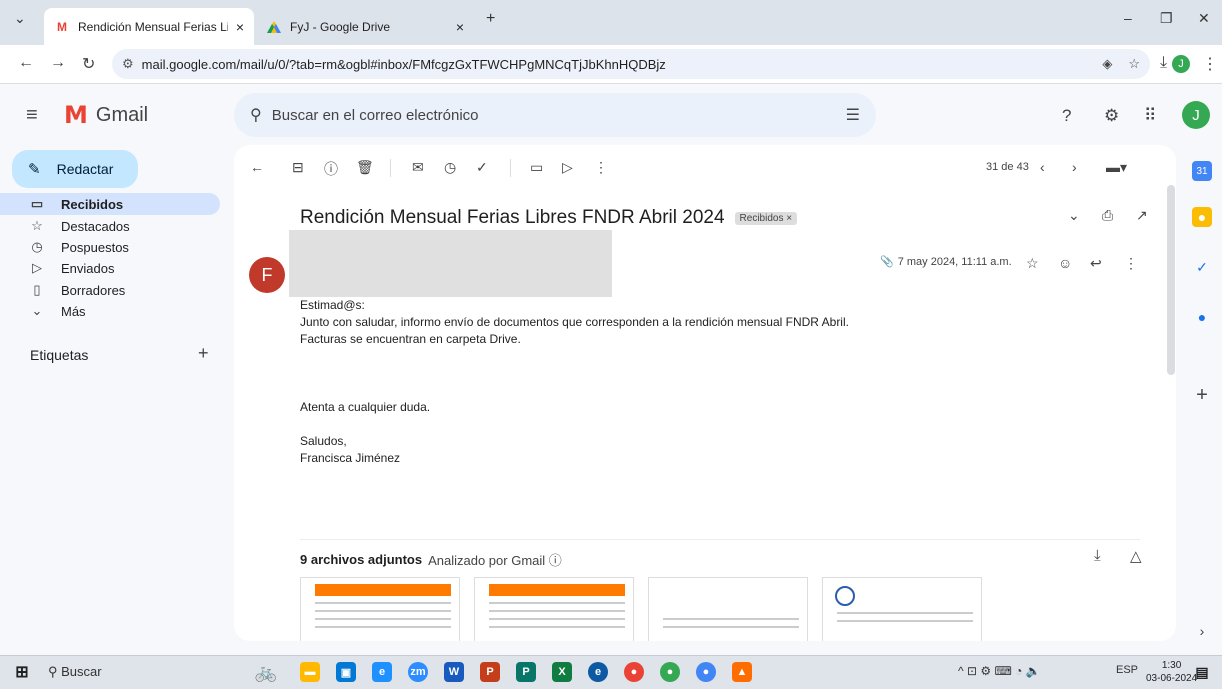  Describe the element at coordinates (203, 353) in the screenshot. I see `add-label-icon: +` at that location.